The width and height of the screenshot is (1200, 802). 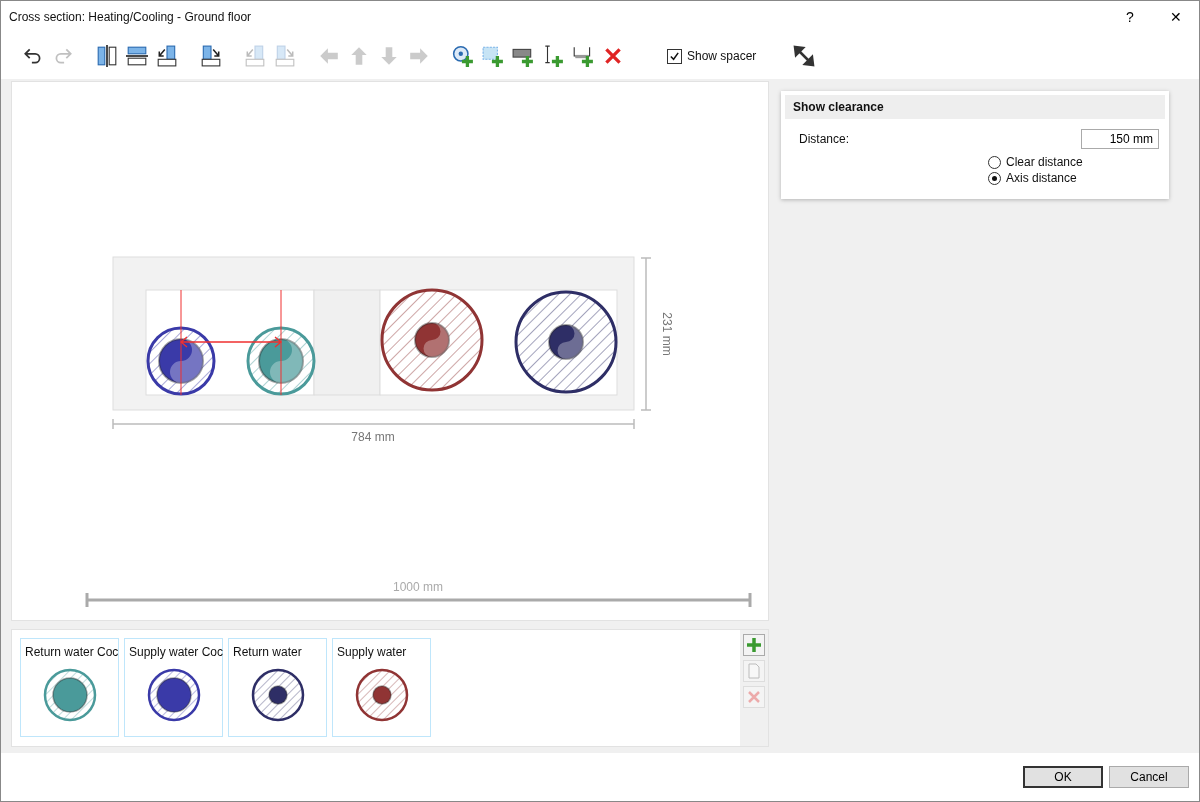 What do you see at coordinates (71, 652) in the screenshot?
I see `pipe-type-label: Return water Coc` at bounding box center [71, 652].